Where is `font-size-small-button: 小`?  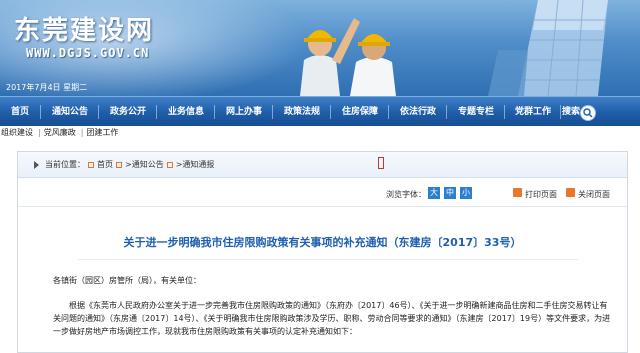
font-size-small-button: 小 is located at coordinates (466, 193).